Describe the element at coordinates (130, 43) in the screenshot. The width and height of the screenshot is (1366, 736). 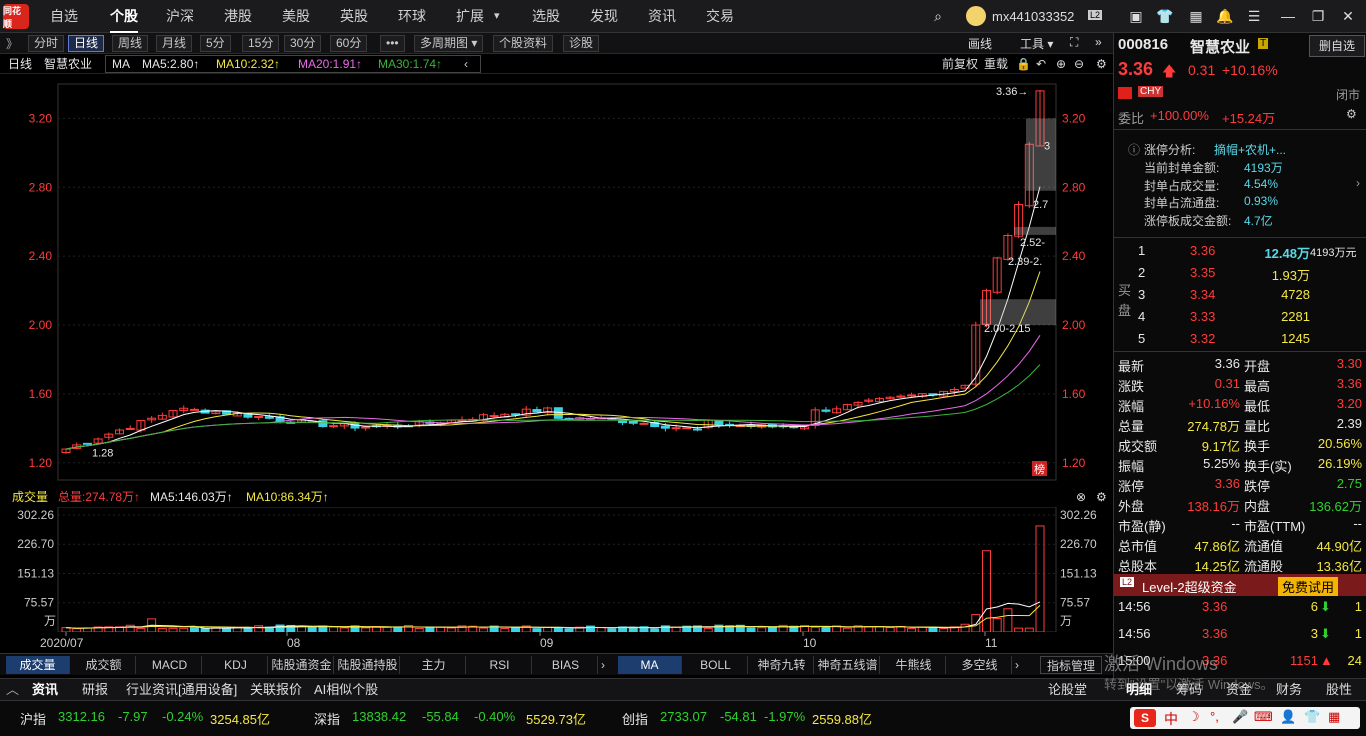
I see `period-2: 周线` at that location.